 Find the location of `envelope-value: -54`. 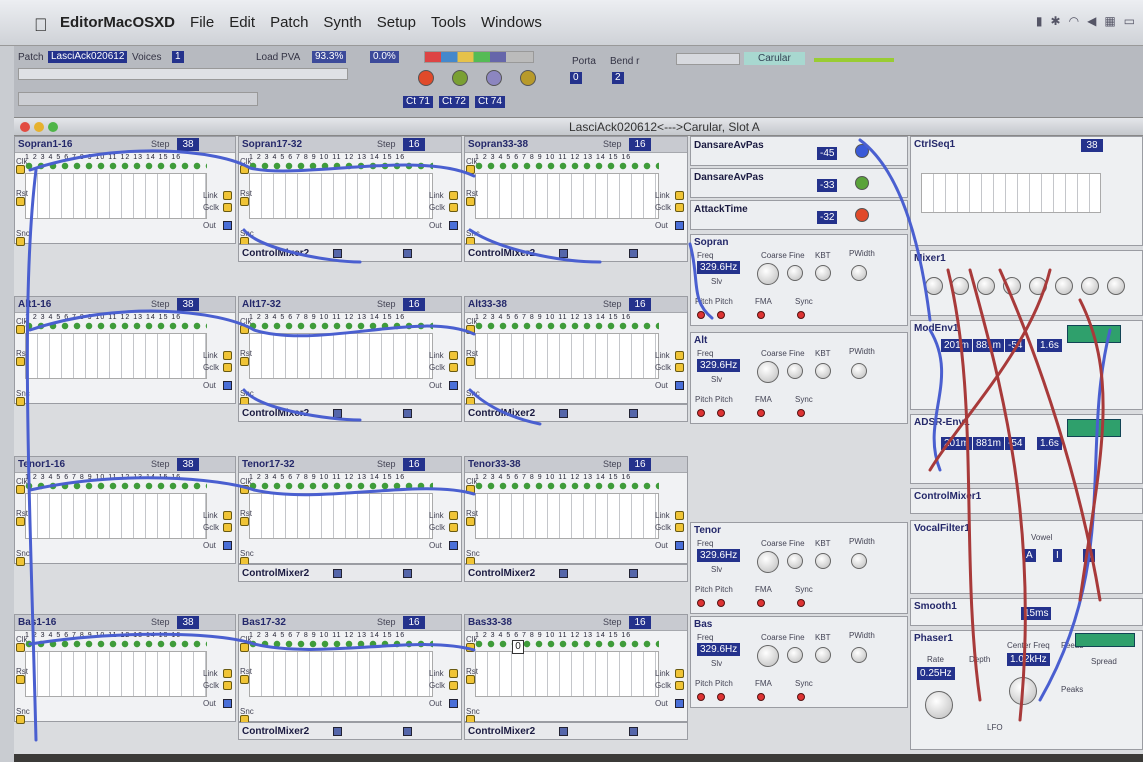

envelope-value: -54 is located at coordinates (1015, 345).